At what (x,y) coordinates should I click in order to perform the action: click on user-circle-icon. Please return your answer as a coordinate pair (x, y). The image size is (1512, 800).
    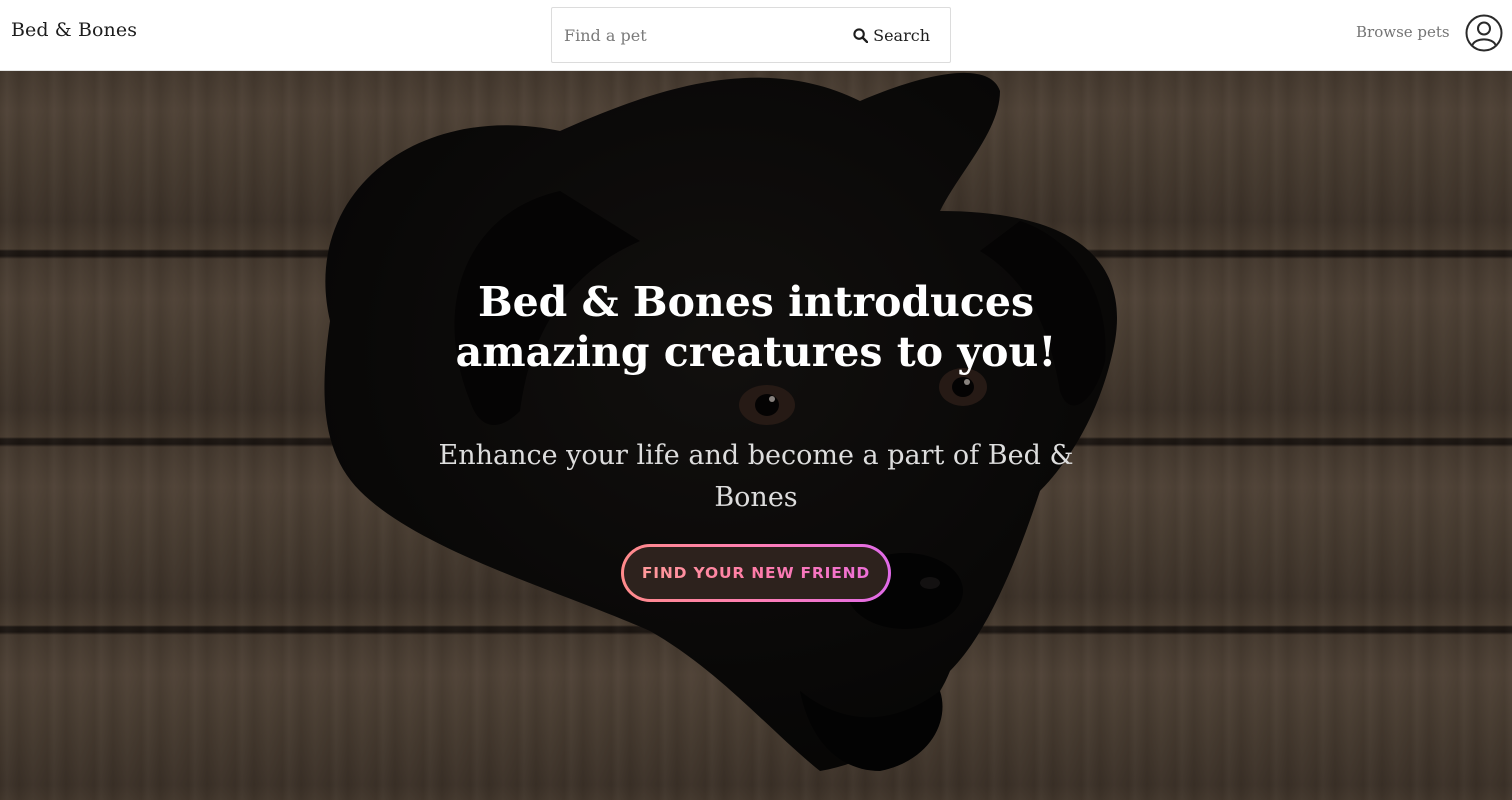
    Looking at the image, I should click on (1484, 33).